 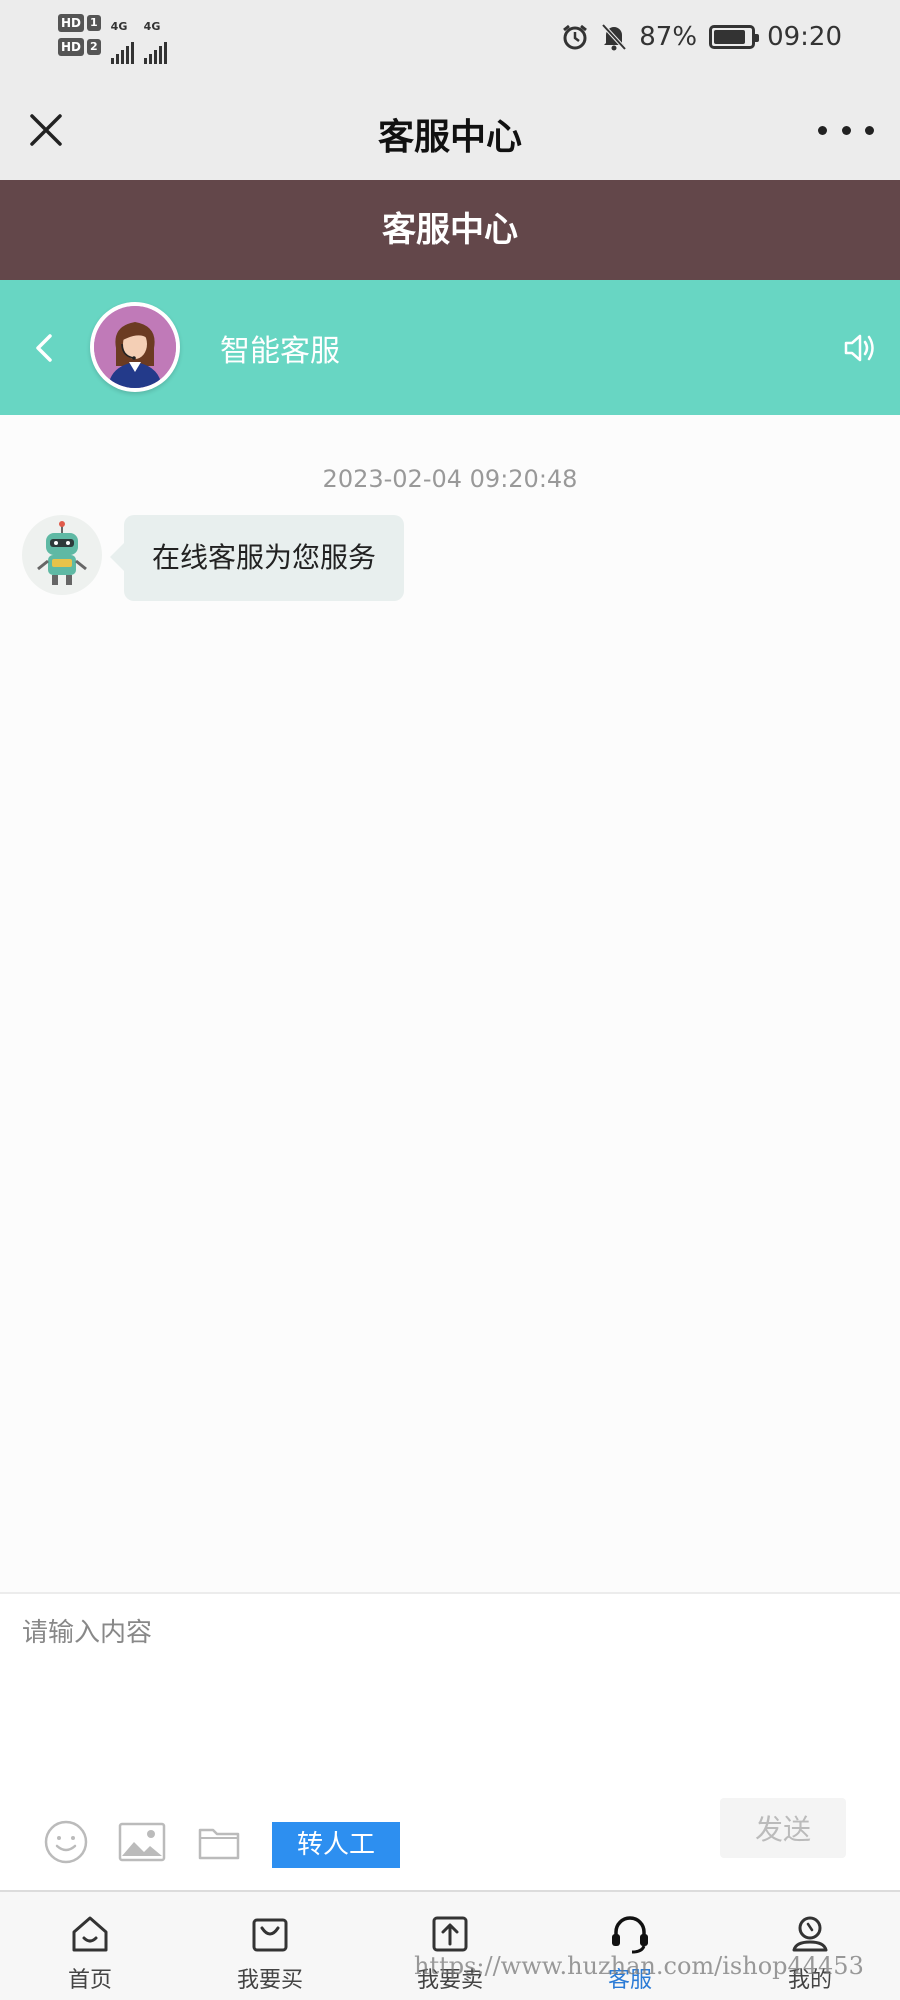 What do you see at coordinates (450, 40) in the screenshot?
I see `status-bar: HD 1 HD 2 4G 4G 87% 09:20` at bounding box center [450, 40].